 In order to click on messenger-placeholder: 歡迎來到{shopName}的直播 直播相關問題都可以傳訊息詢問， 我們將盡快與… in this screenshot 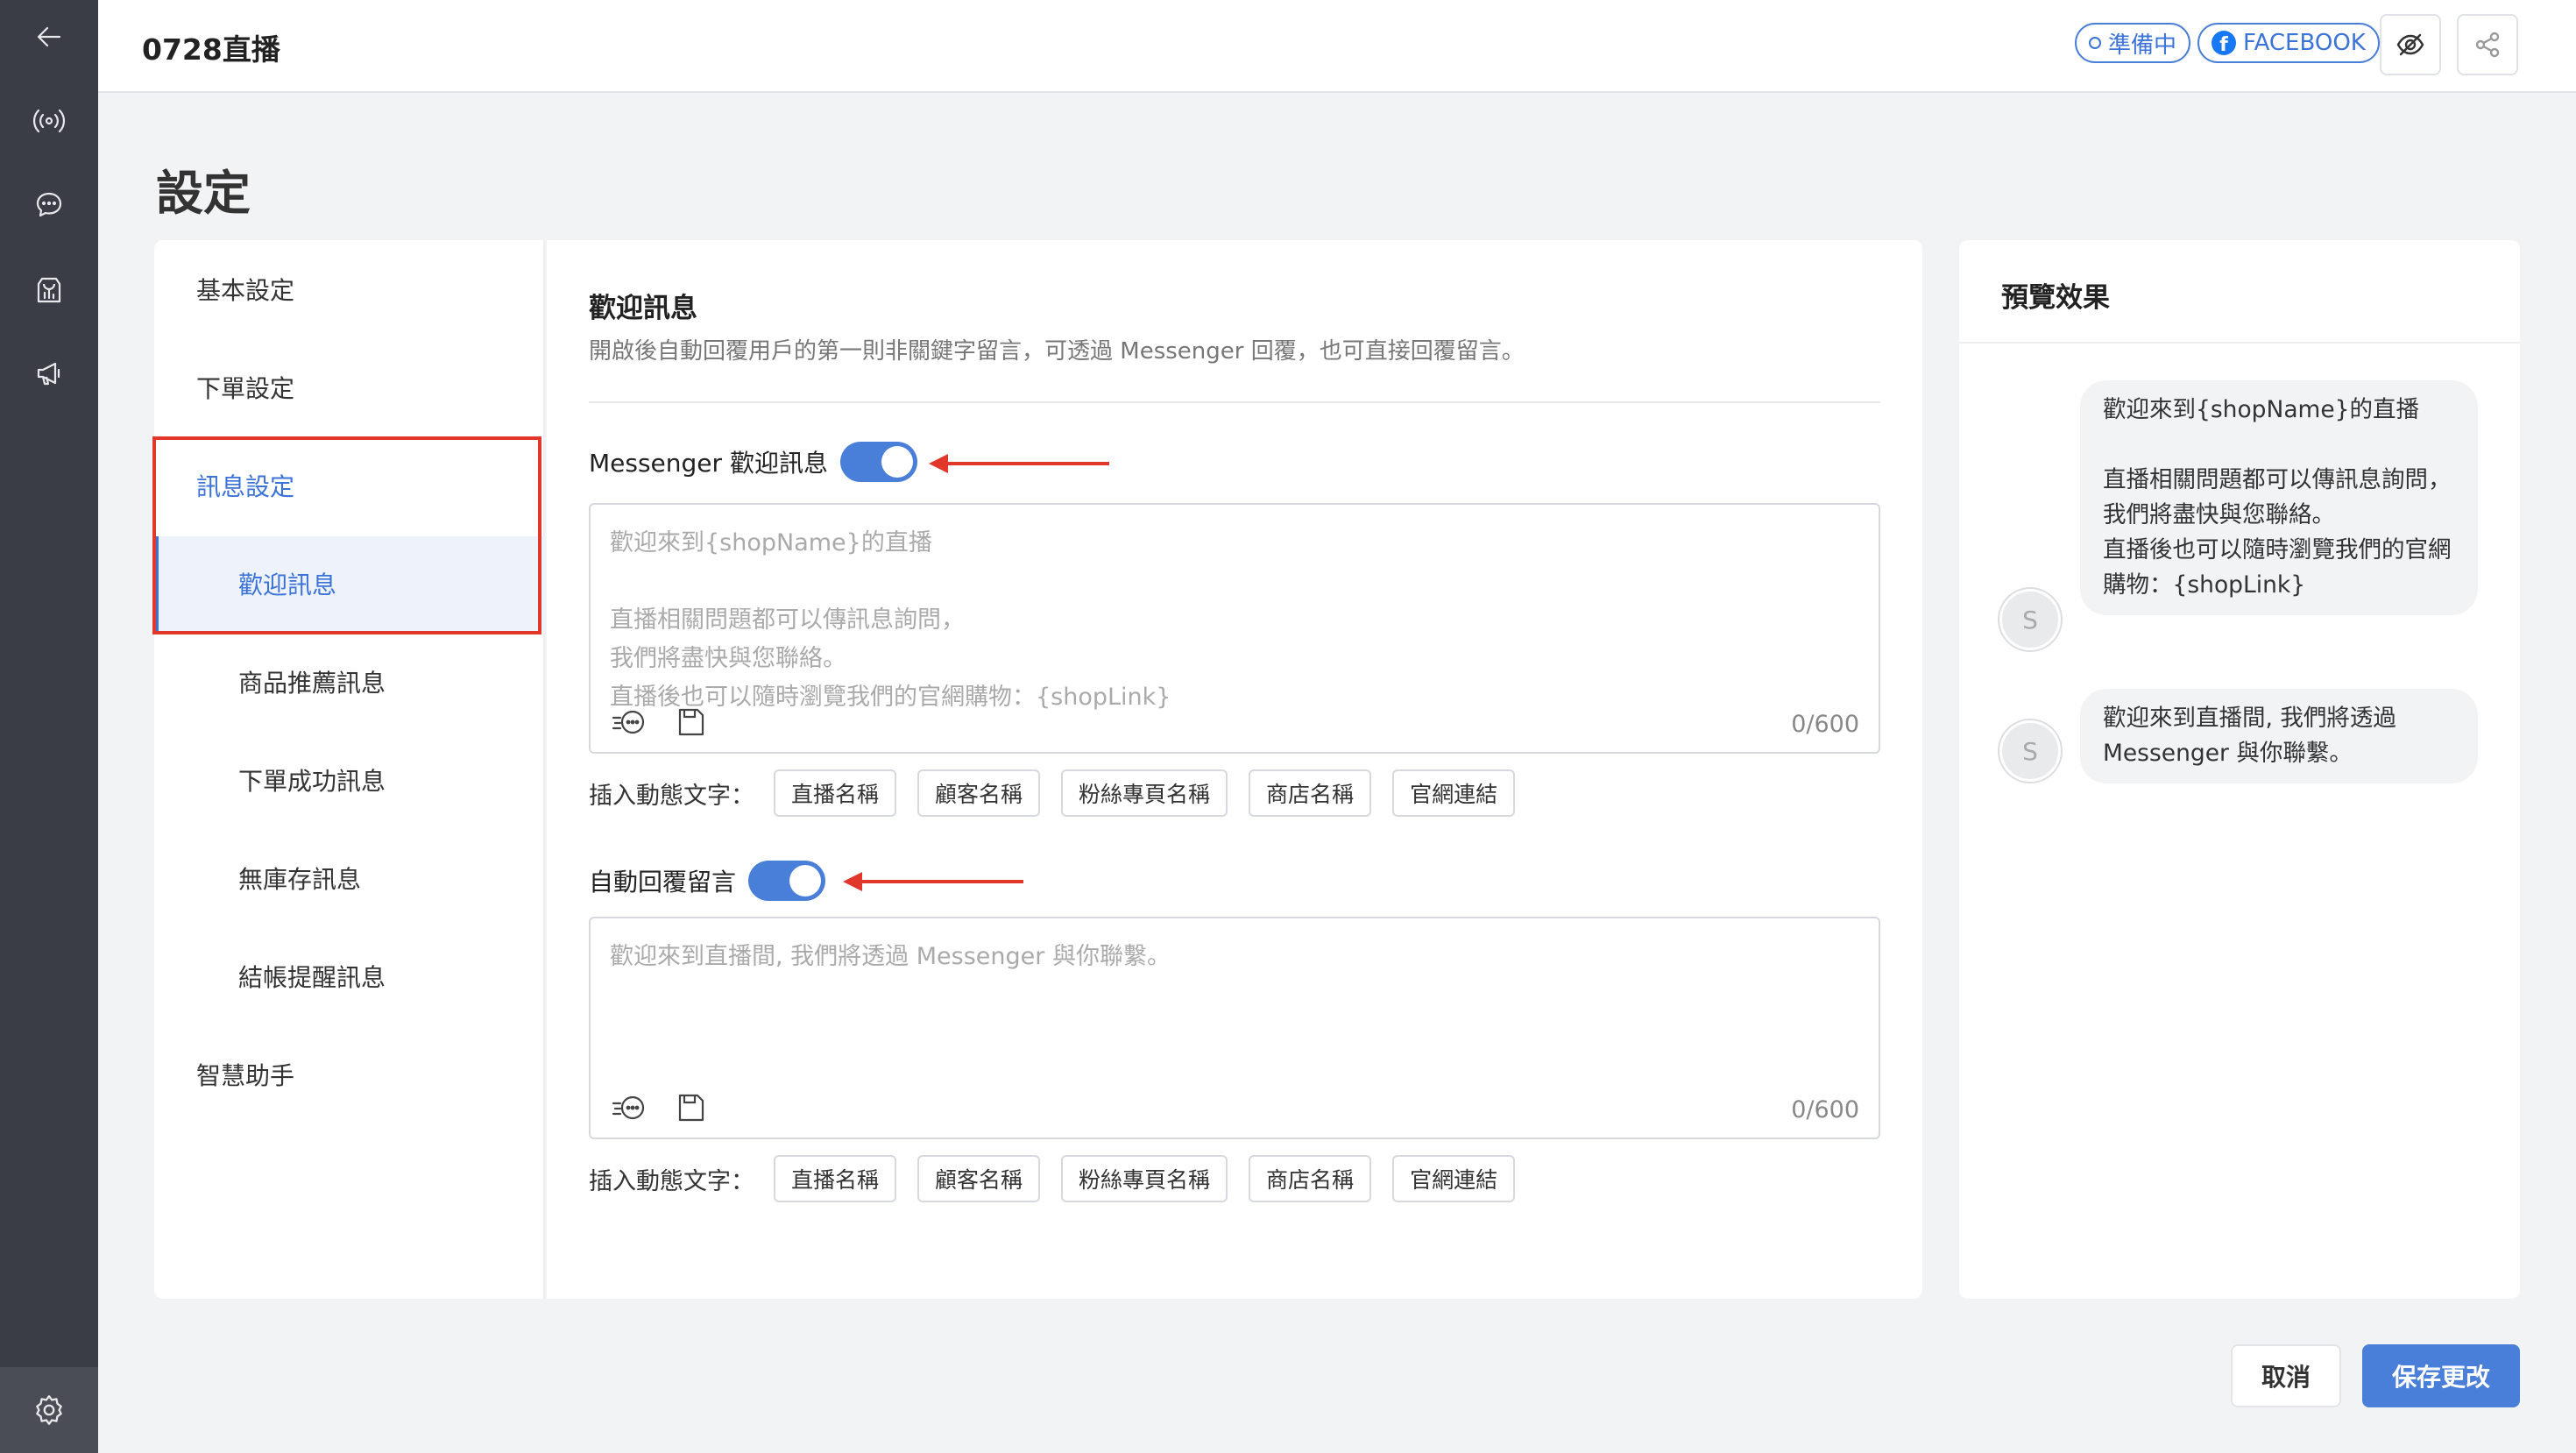, I will do `click(890, 620)`.